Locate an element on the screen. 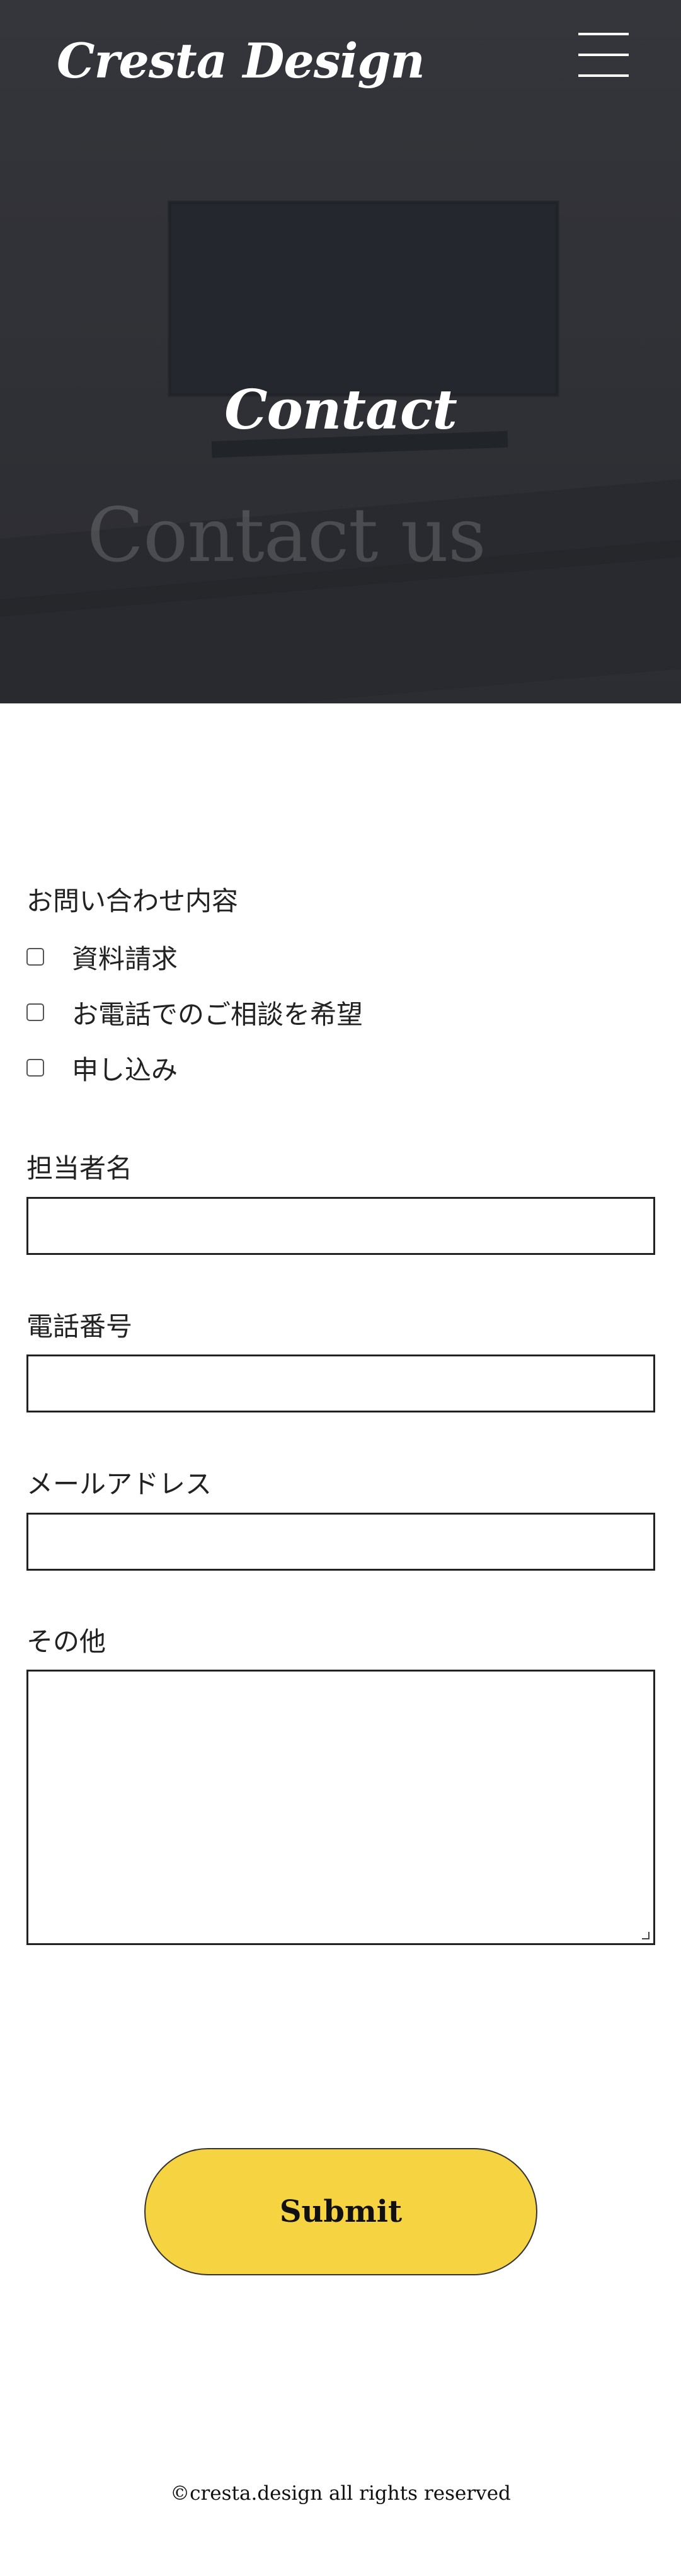  checkbox-label: 資料請求 is located at coordinates (125, 959).